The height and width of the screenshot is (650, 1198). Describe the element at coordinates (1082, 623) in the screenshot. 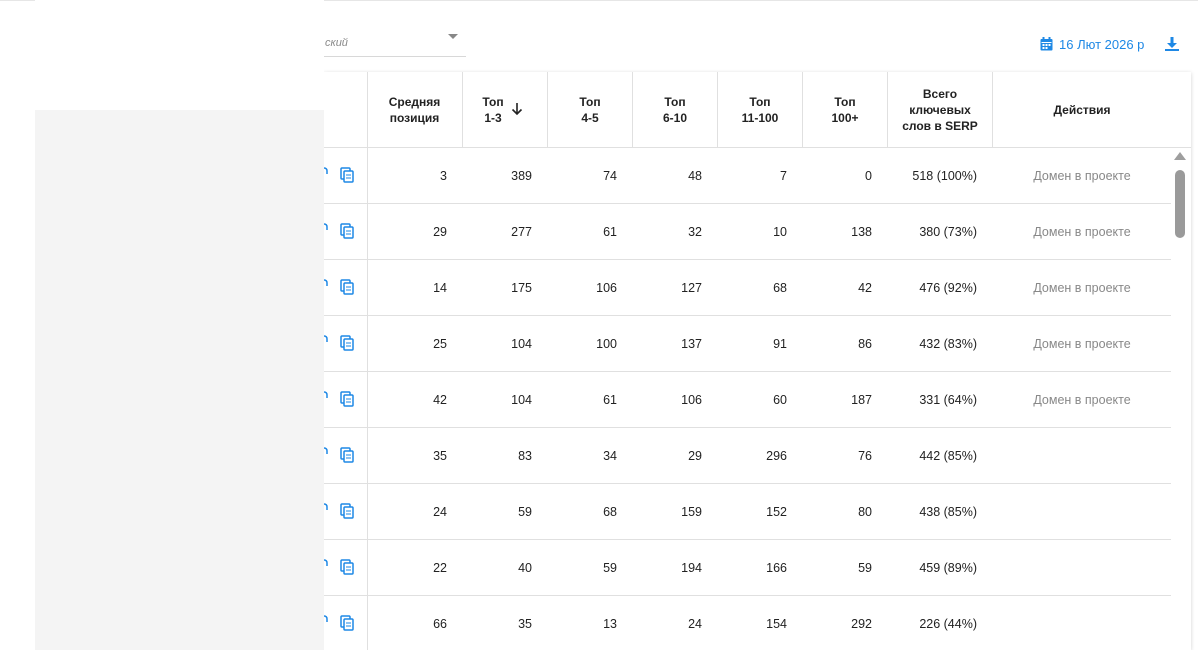

I see `cell-action` at that location.